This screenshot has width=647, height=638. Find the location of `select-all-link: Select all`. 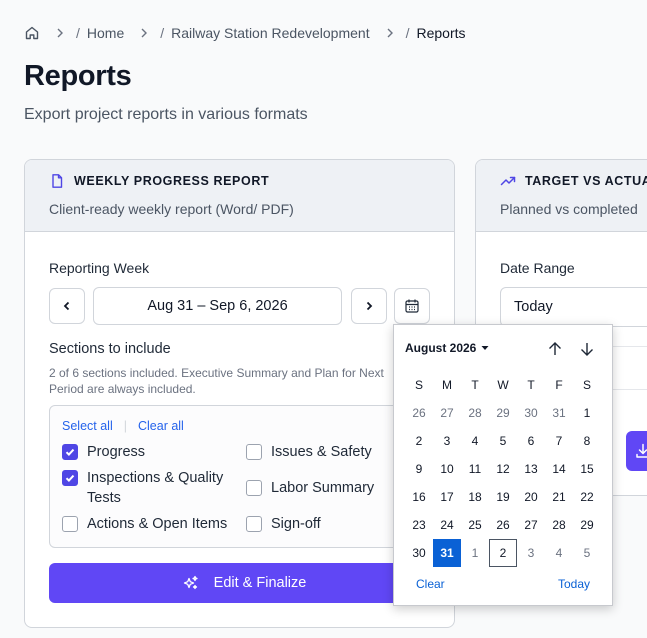

select-all-link: Select all is located at coordinates (87, 426).